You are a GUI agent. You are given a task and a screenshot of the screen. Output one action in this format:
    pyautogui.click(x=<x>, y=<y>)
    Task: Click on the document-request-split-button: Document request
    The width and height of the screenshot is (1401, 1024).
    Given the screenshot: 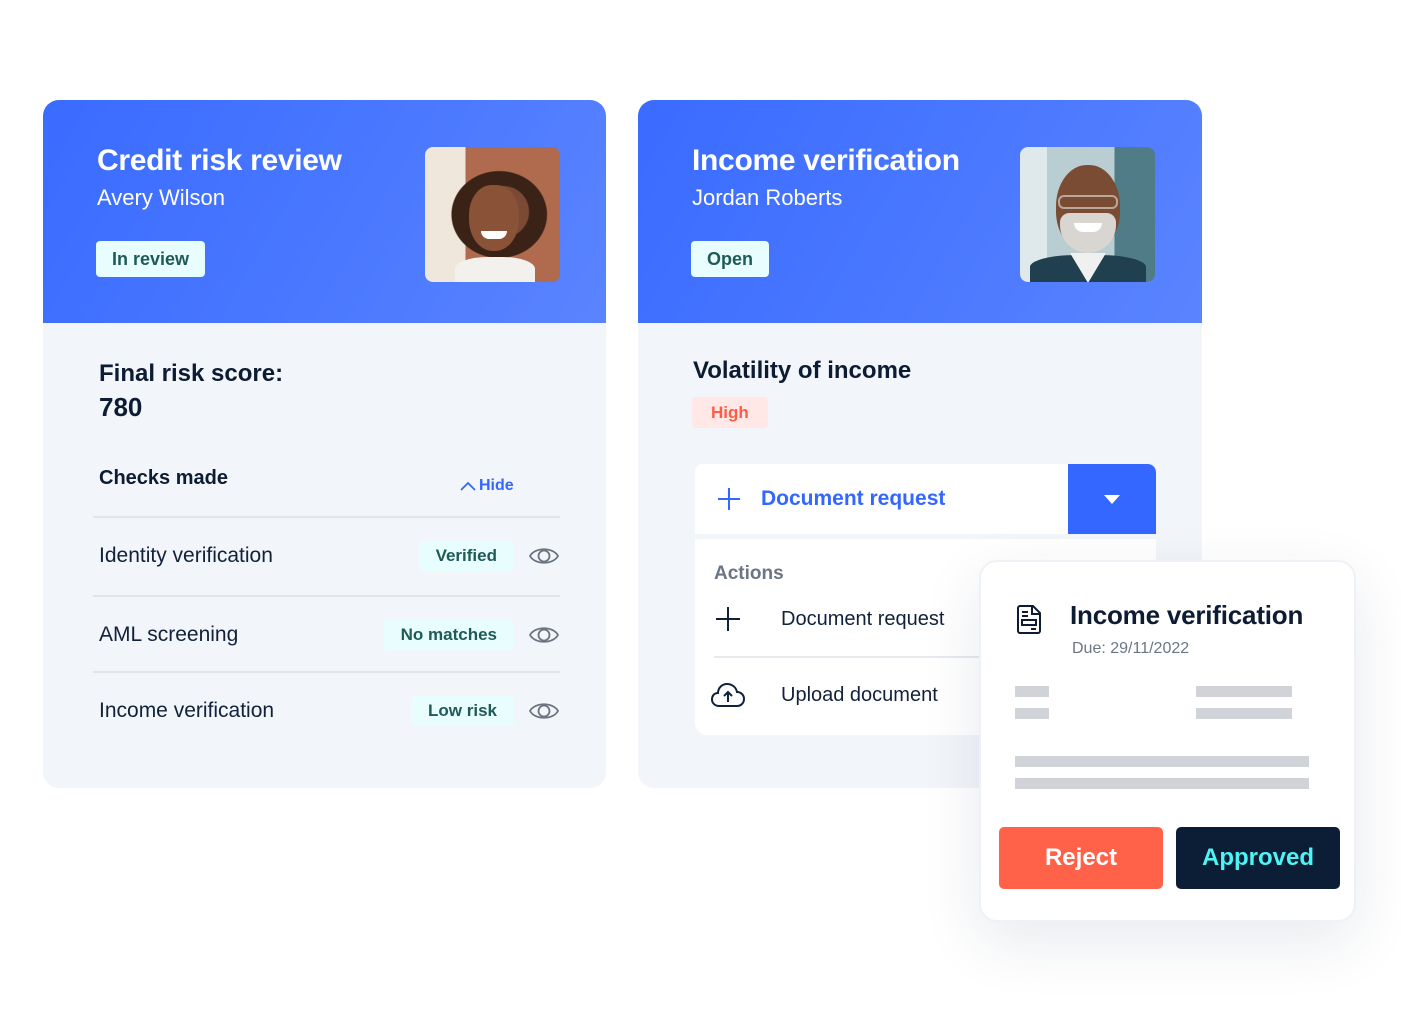 What is the action you would take?
    pyautogui.click(x=925, y=499)
    